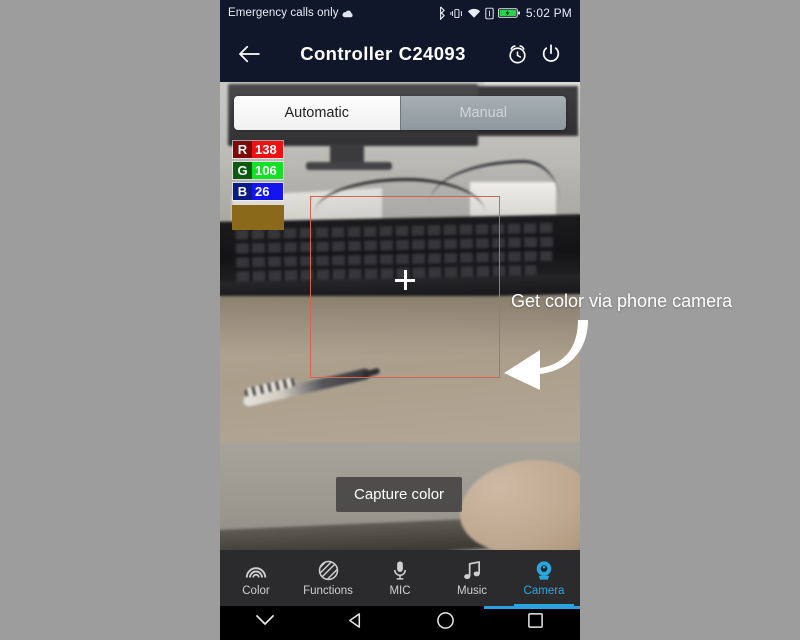  What do you see at coordinates (548, 13) in the screenshot?
I see `clock-label: 5:02 PM` at bounding box center [548, 13].